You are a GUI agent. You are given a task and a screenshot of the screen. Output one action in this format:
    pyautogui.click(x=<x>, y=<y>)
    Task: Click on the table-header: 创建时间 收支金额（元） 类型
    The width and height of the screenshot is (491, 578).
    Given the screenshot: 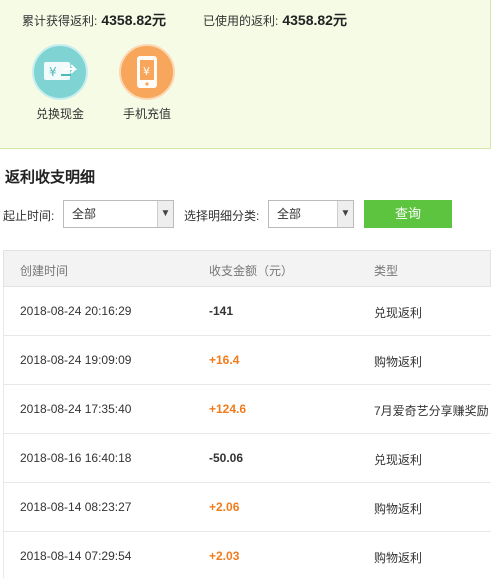 What is the action you would take?
    pyautogui.click(x=247, y=268)
    